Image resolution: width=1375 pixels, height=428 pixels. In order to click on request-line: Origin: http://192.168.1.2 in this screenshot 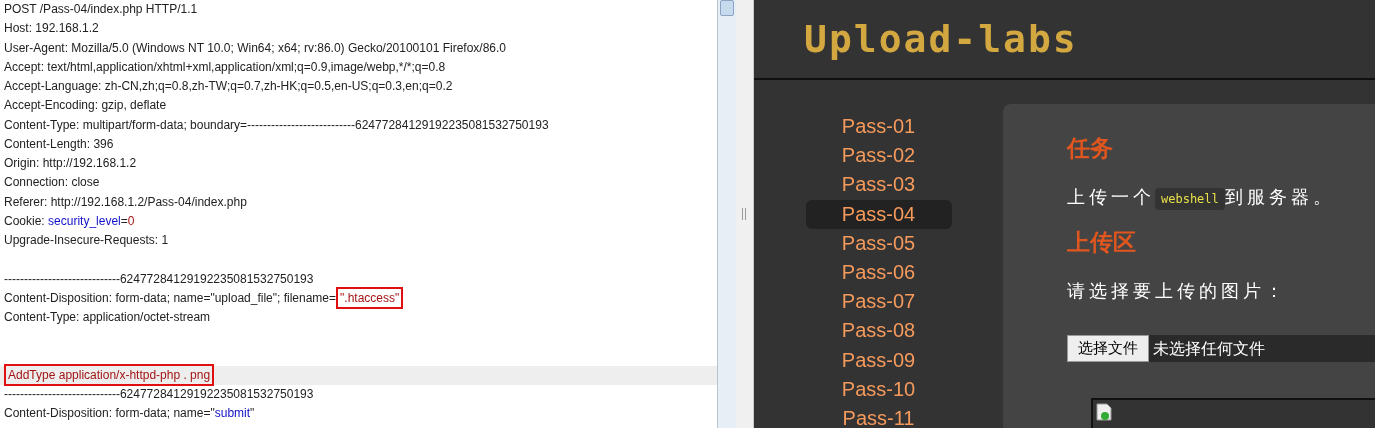, I will do `click(70, 163)`.